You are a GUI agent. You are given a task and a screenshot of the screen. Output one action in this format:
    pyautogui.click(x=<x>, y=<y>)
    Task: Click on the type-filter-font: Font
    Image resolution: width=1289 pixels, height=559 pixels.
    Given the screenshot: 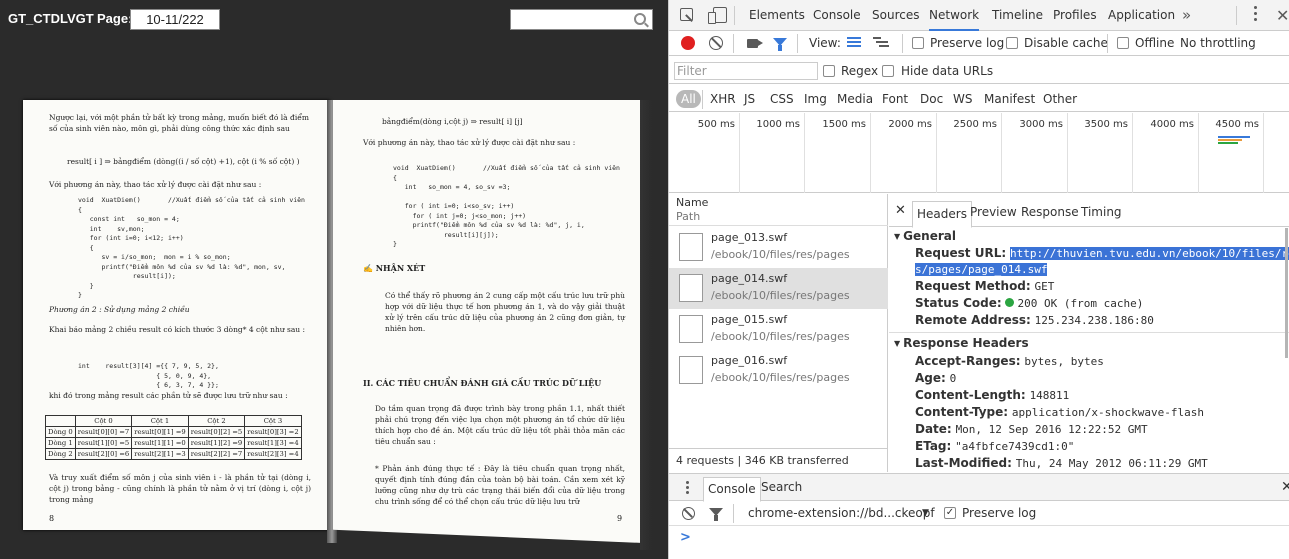 What is the action you would take?
    pyautogui.click(x=895, y=99)
    